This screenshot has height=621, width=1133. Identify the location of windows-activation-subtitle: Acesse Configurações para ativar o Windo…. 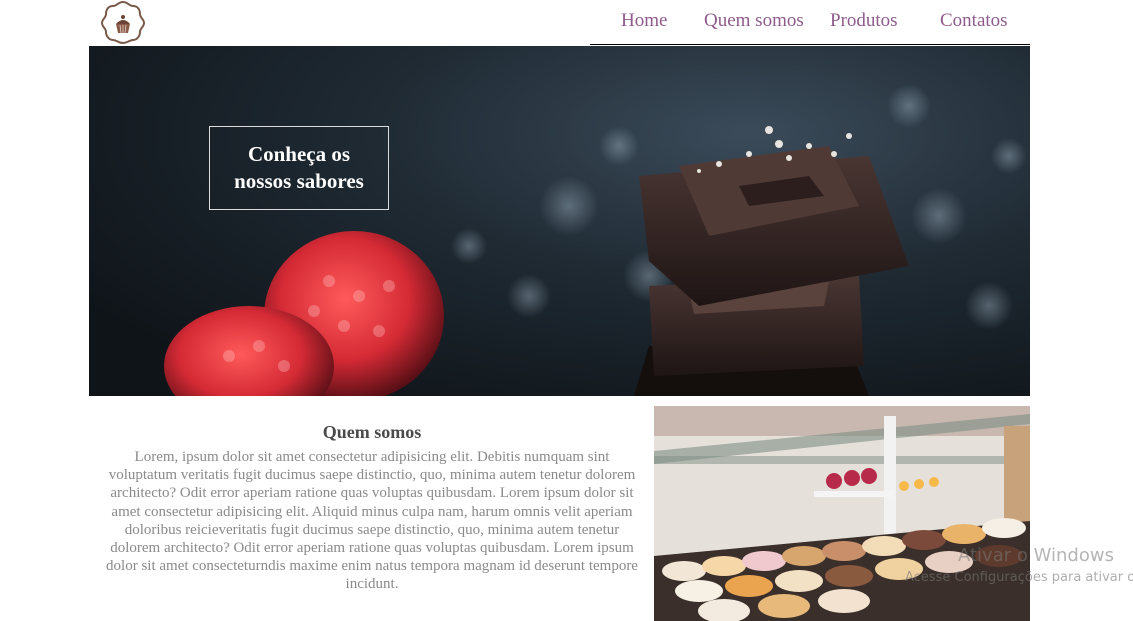
(1019, 577).